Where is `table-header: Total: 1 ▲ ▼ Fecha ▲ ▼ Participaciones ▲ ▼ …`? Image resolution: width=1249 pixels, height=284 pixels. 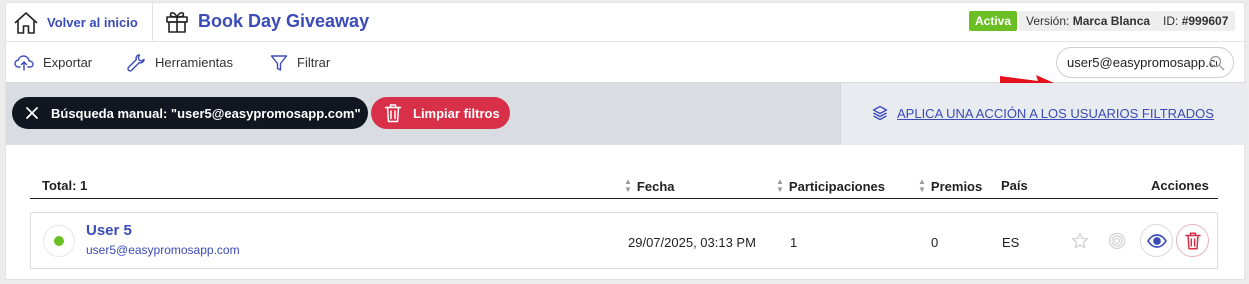 table-header: Total: 1 ▲ ▼ Fecha ▲ ▼ Participaciones ▲ ▼ … is located at coordinates (624, 187).